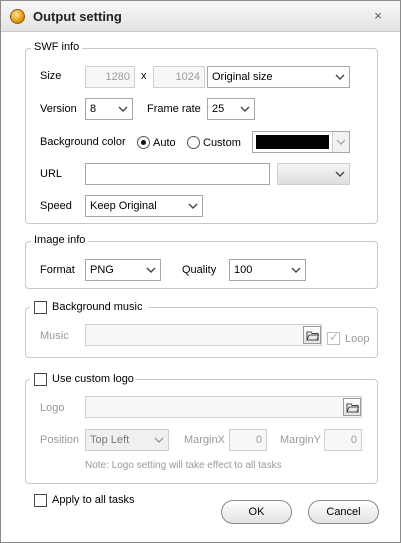 Image resolution: width=401 pixels, height=543 pixels. I want to click on logo-browse-button, so click(352, 407).